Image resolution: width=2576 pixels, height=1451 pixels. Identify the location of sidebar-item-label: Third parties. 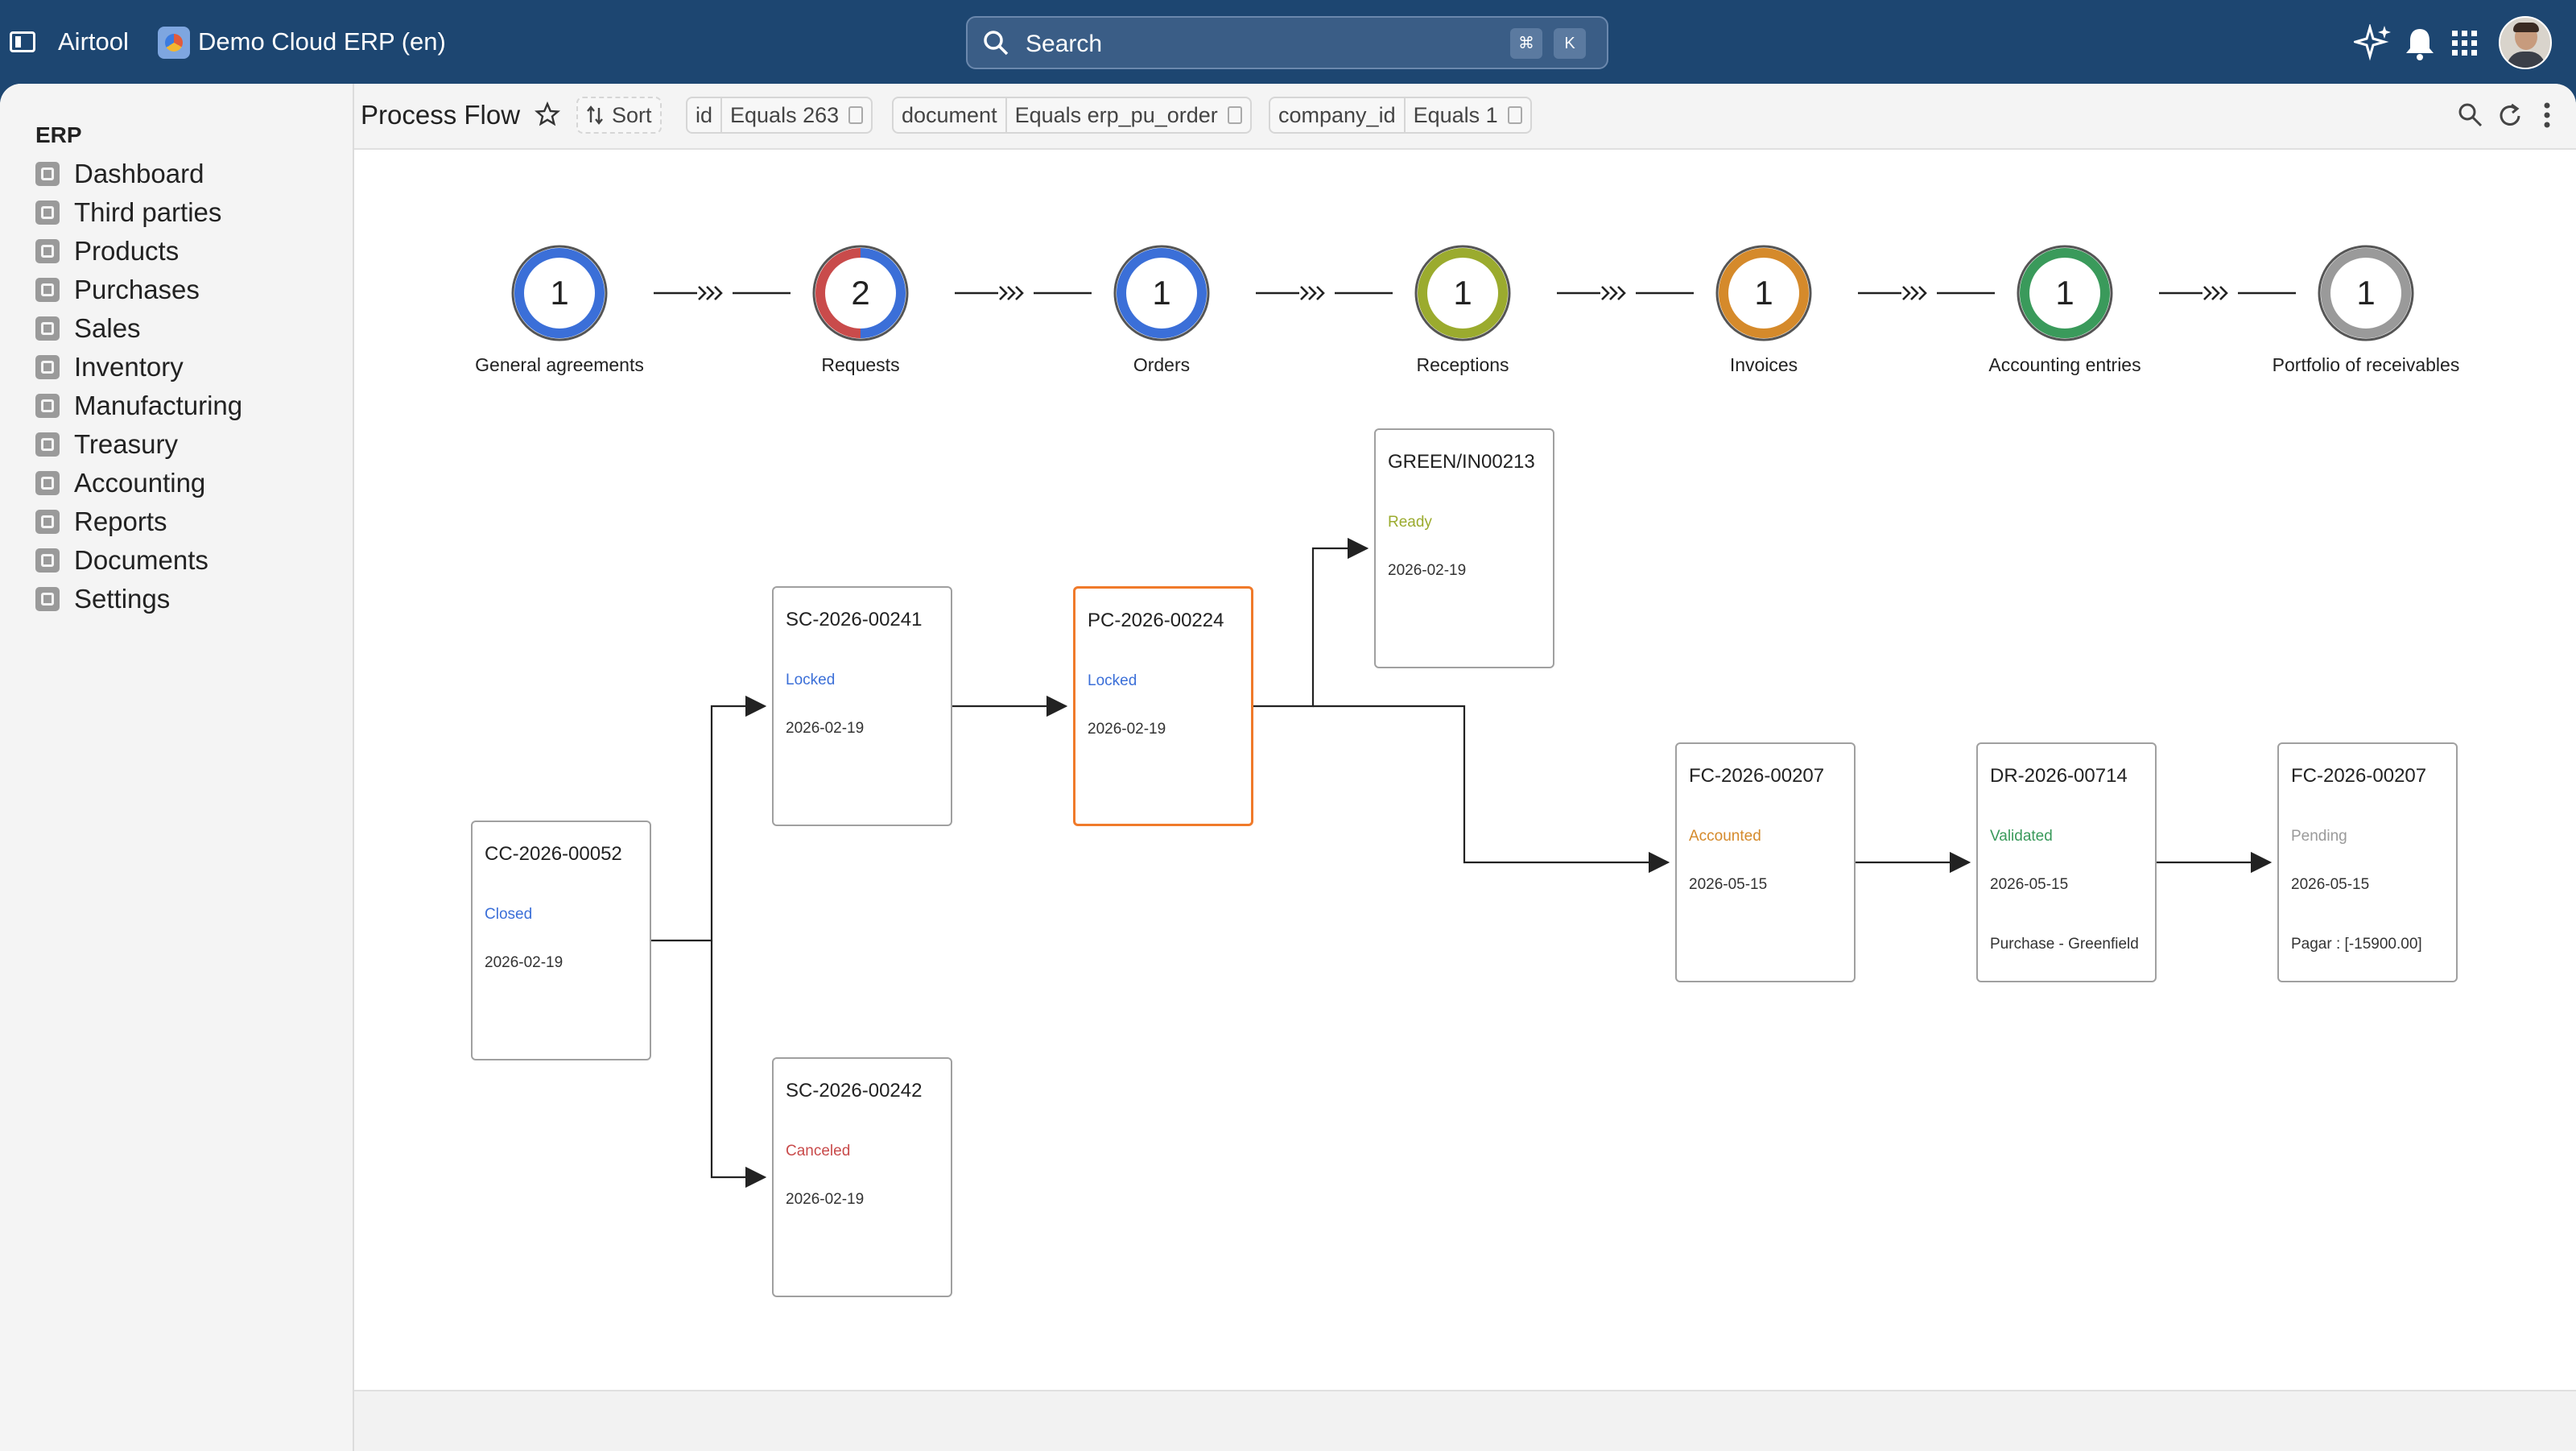
(148, 212).